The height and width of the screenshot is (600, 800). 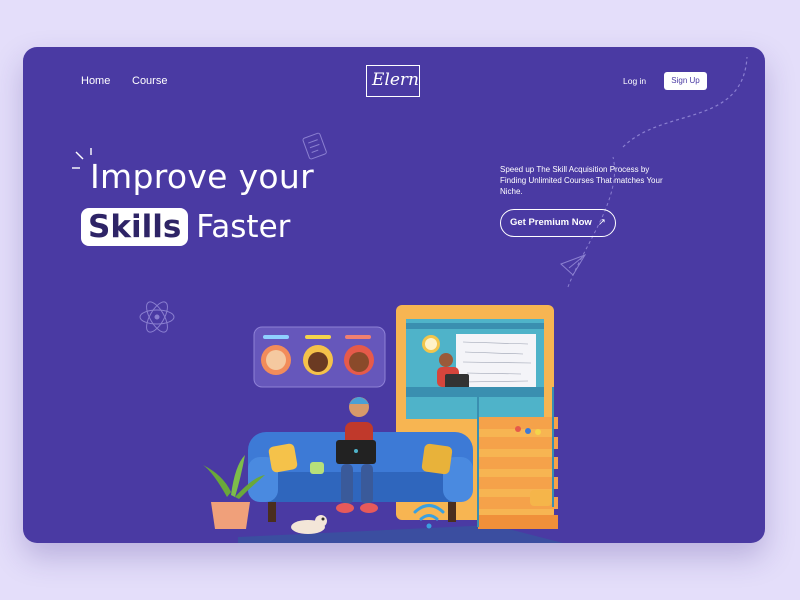 I want to click on dog-illustration, so click(x=309, y=524).